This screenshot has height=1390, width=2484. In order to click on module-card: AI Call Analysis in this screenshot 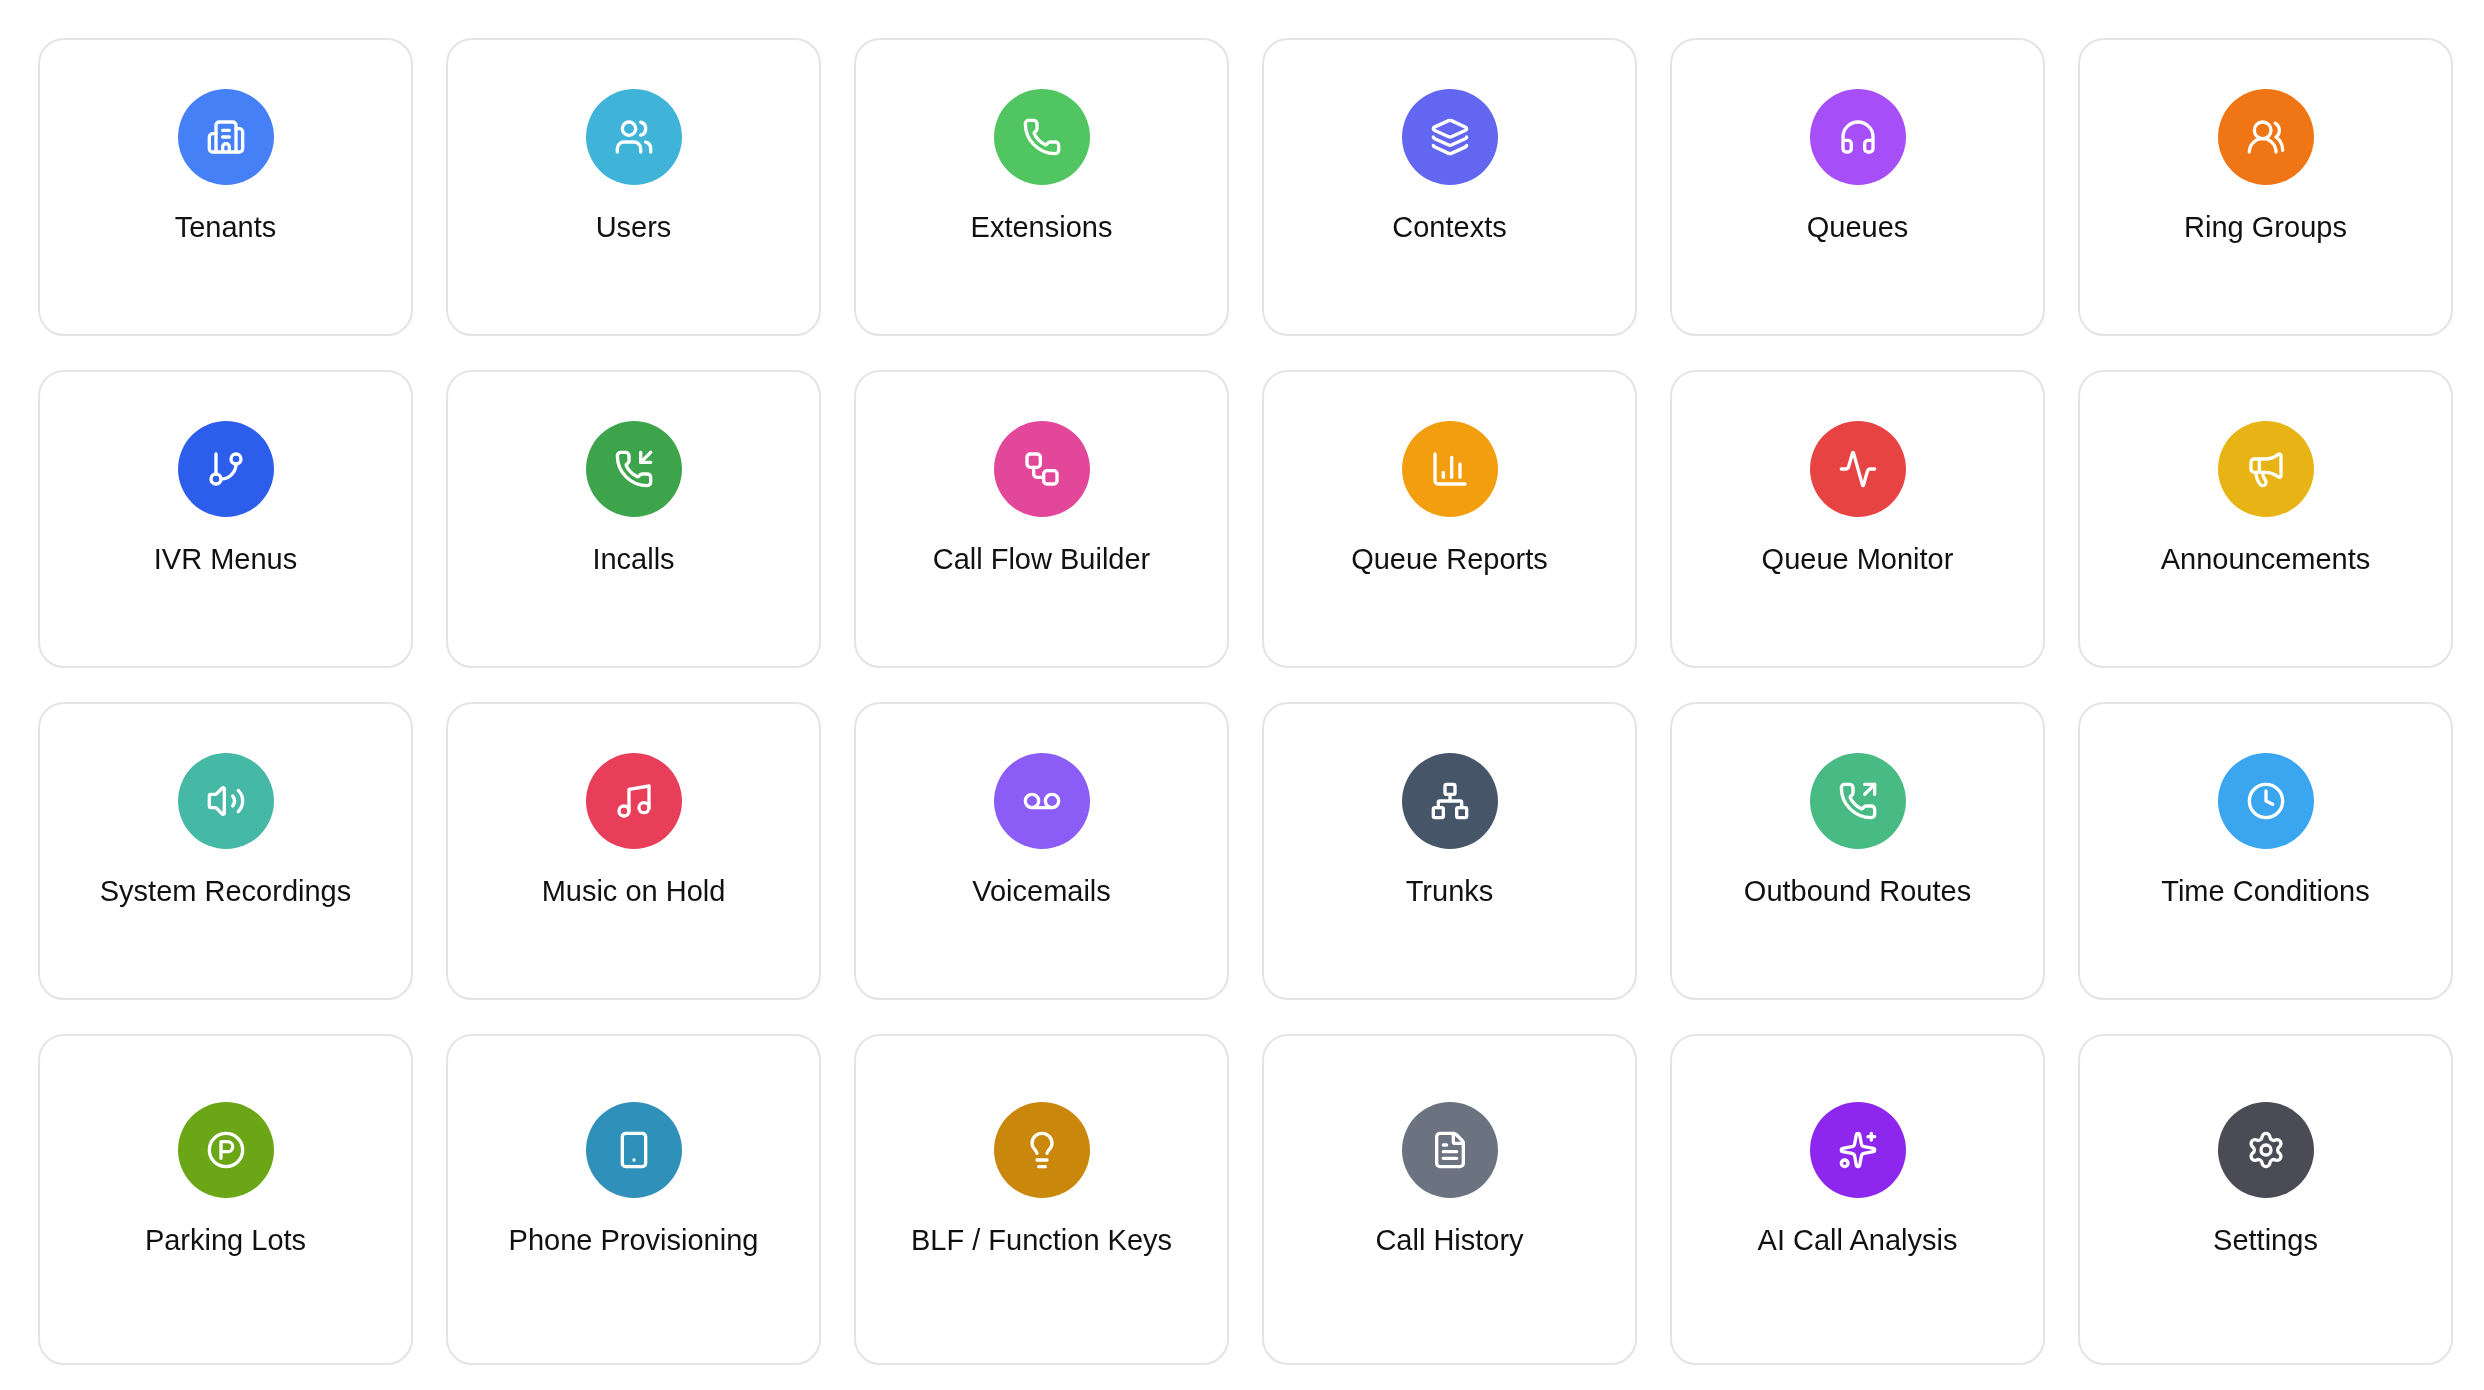, I will do `click(1857, 1199)`.